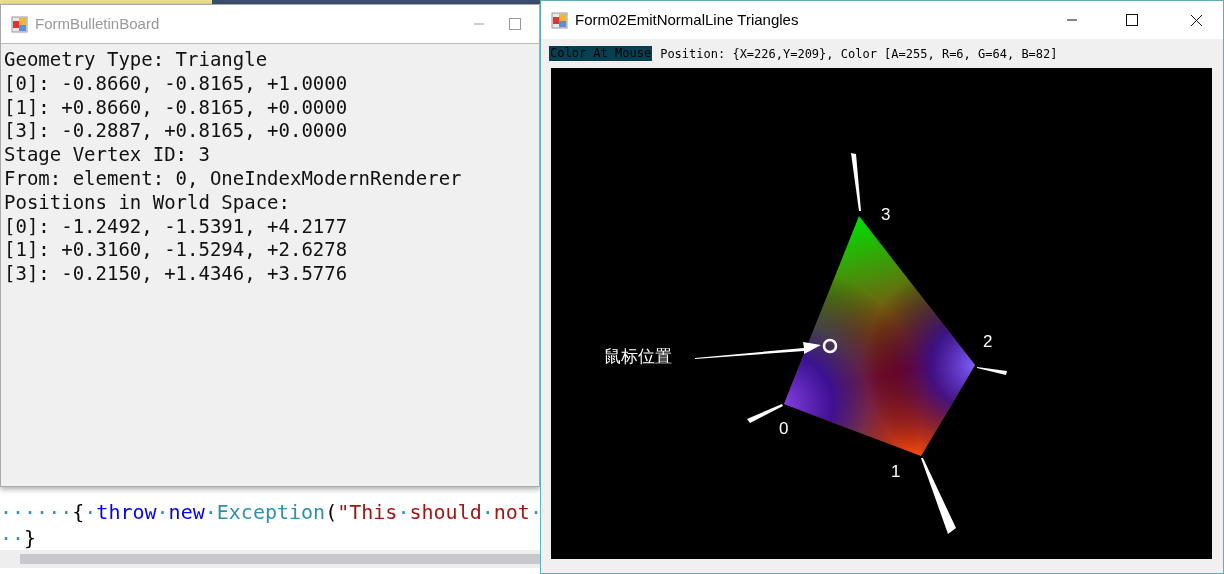  I want to click on horizontal-scrollbar, so click(280, 559).